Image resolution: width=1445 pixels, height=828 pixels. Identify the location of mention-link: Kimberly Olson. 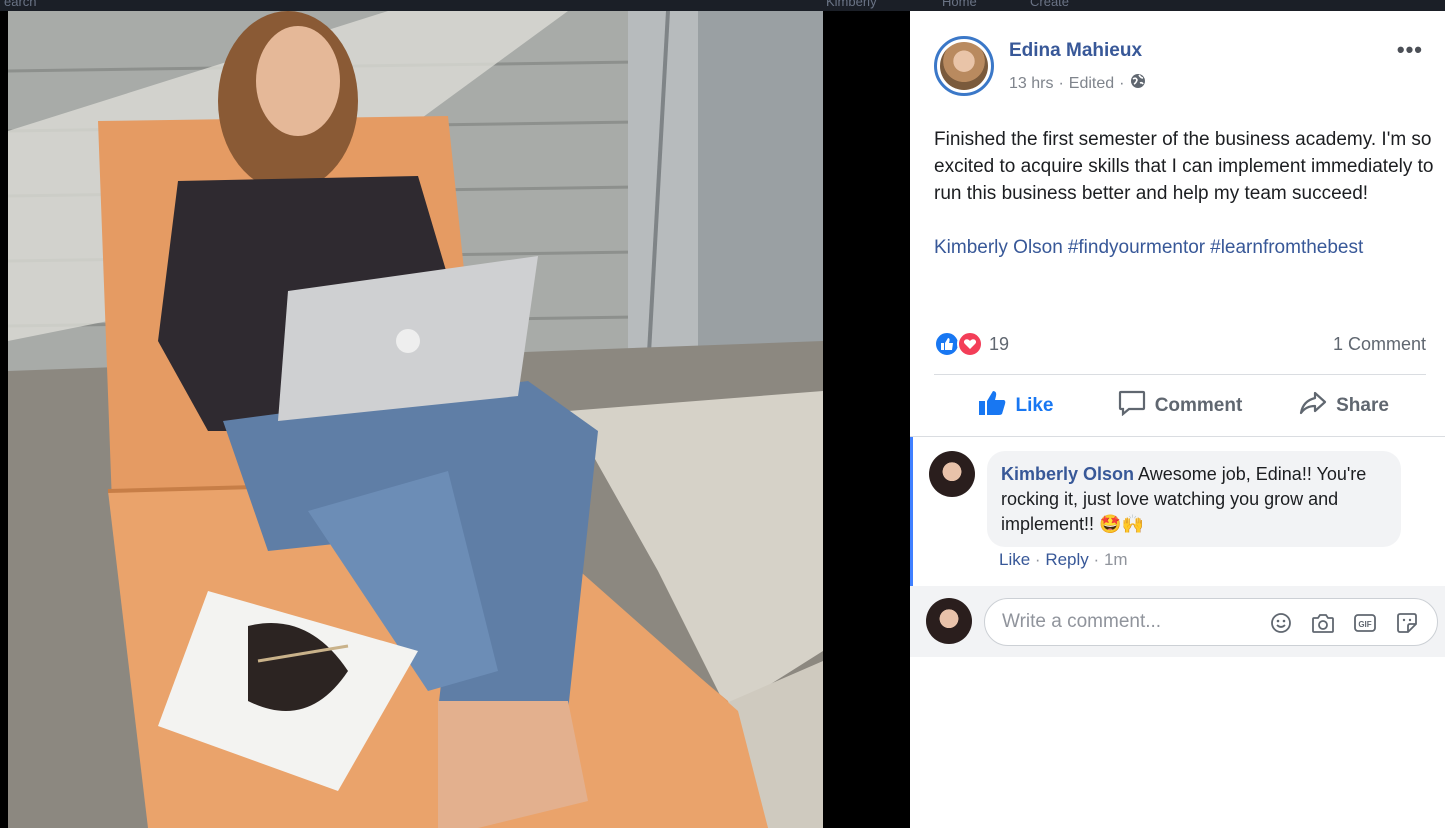
(998, 247).